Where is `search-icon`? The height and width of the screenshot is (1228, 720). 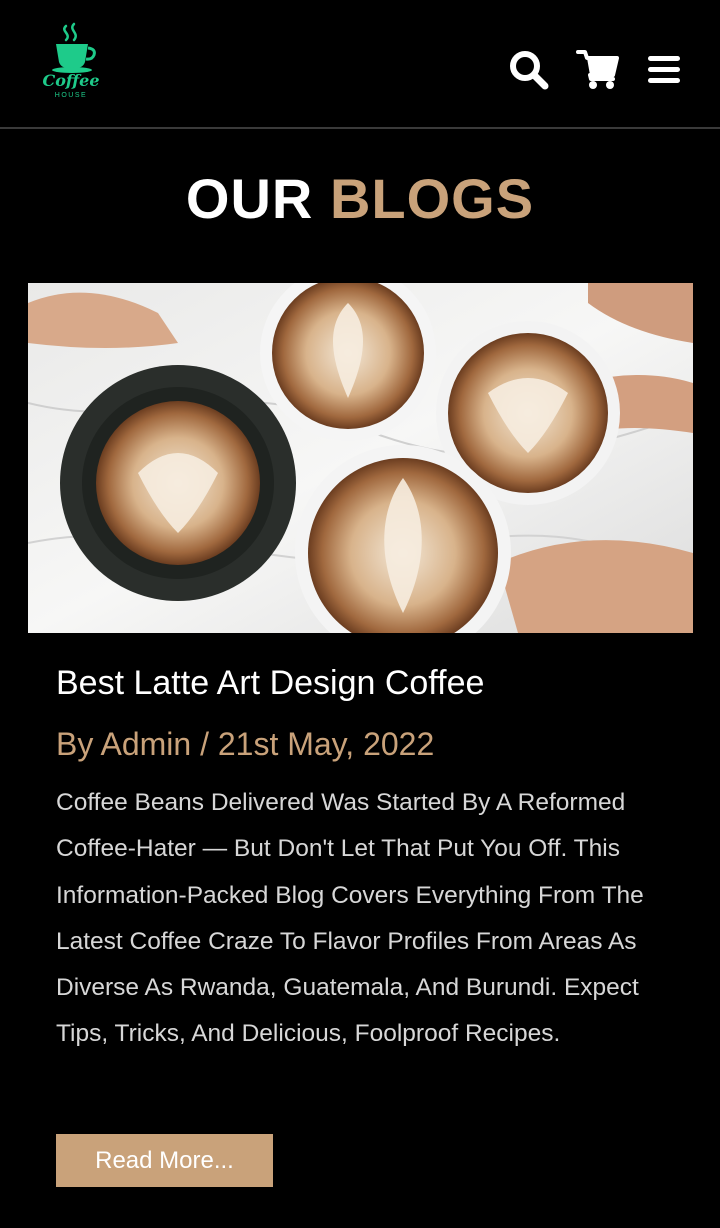
search-icon is located at coordinates (529, 70).